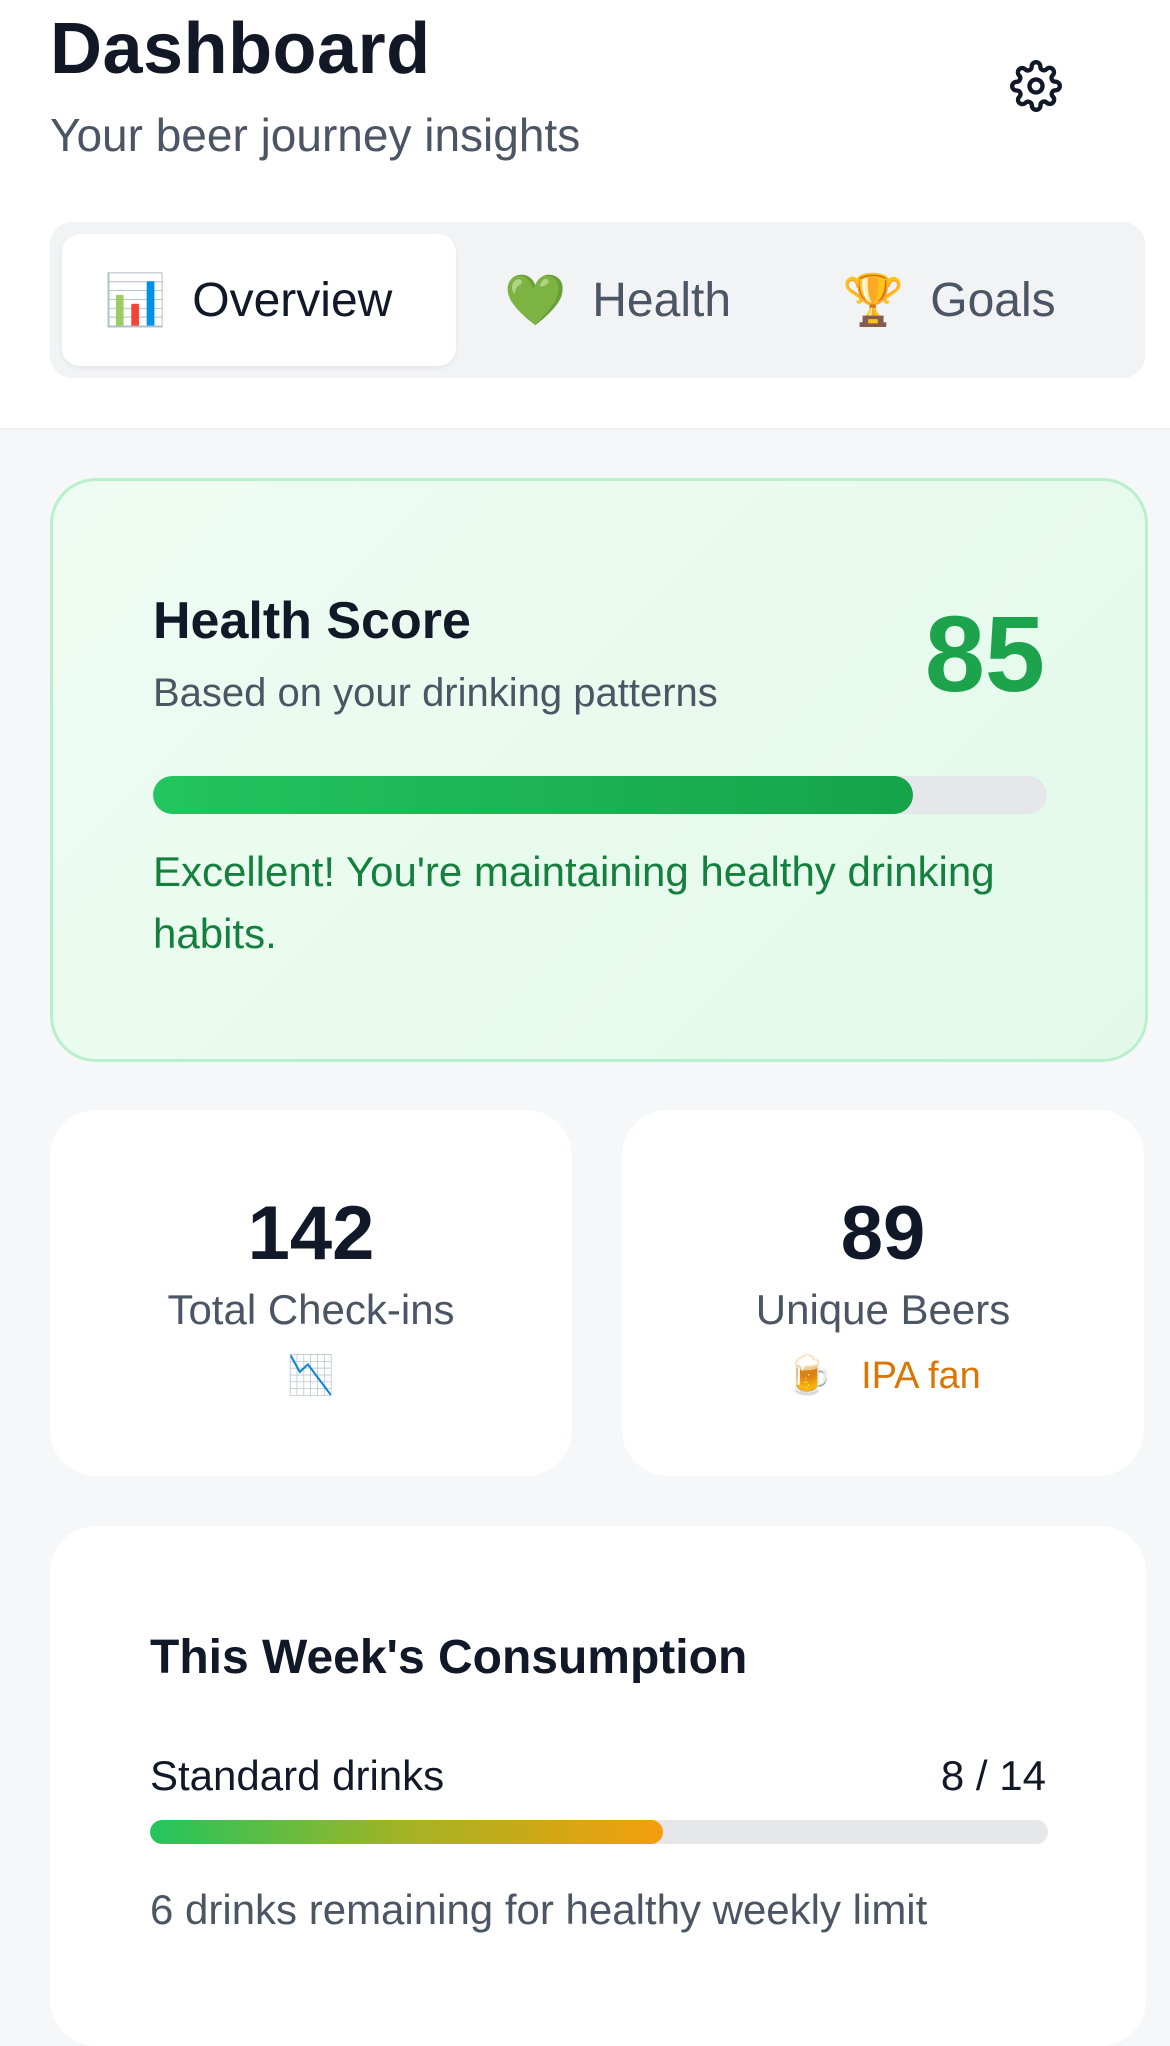  Describe the element at coordinates (883, 1309) in the screenshot. I see `stat-label: Unique Beers` at that location.